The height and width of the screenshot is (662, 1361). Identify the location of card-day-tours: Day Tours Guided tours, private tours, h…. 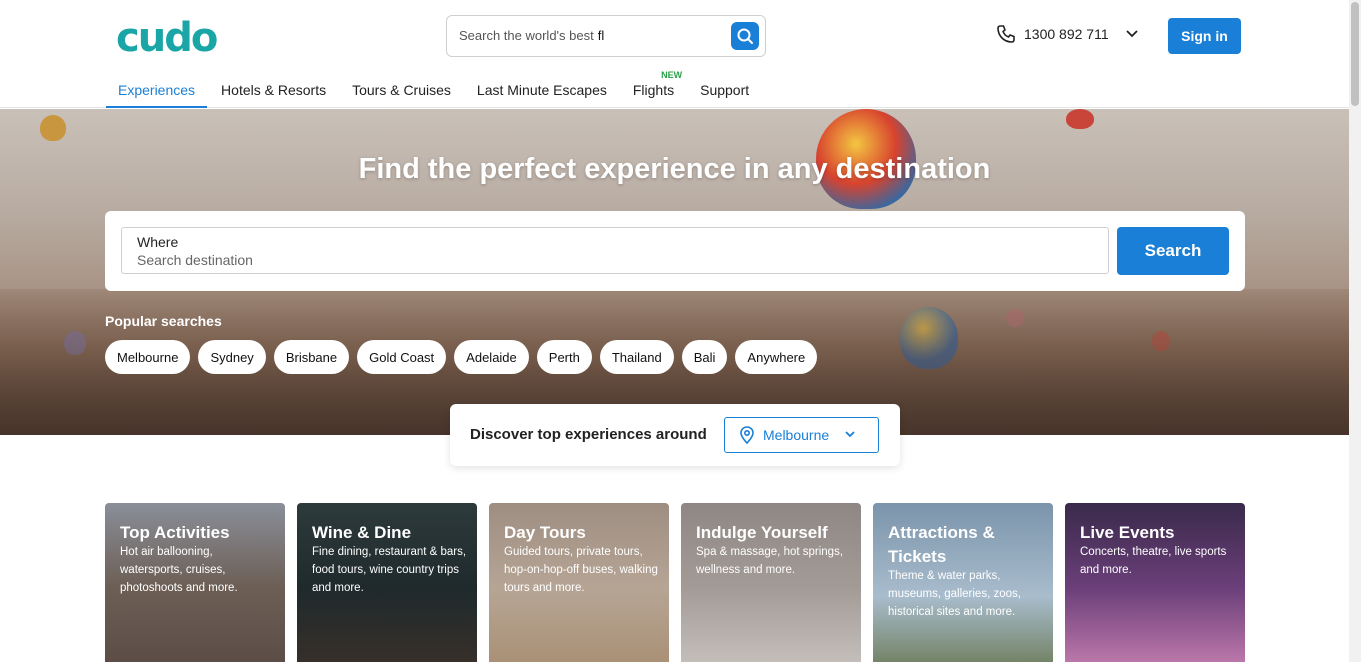
(579, 582).